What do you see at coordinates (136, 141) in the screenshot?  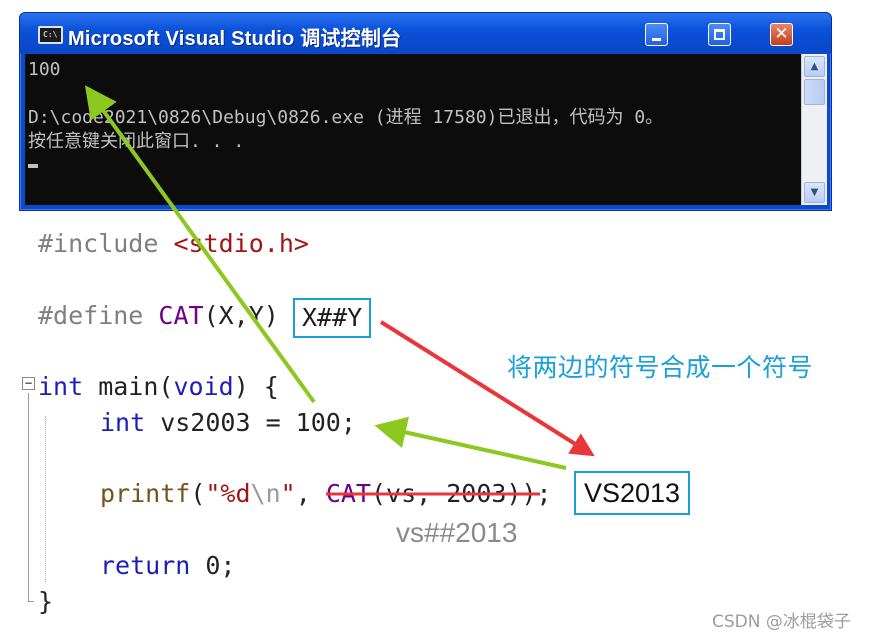 I see `console-line: 按任意键关闭此窗口. . .` at bounding box center [136, 141].